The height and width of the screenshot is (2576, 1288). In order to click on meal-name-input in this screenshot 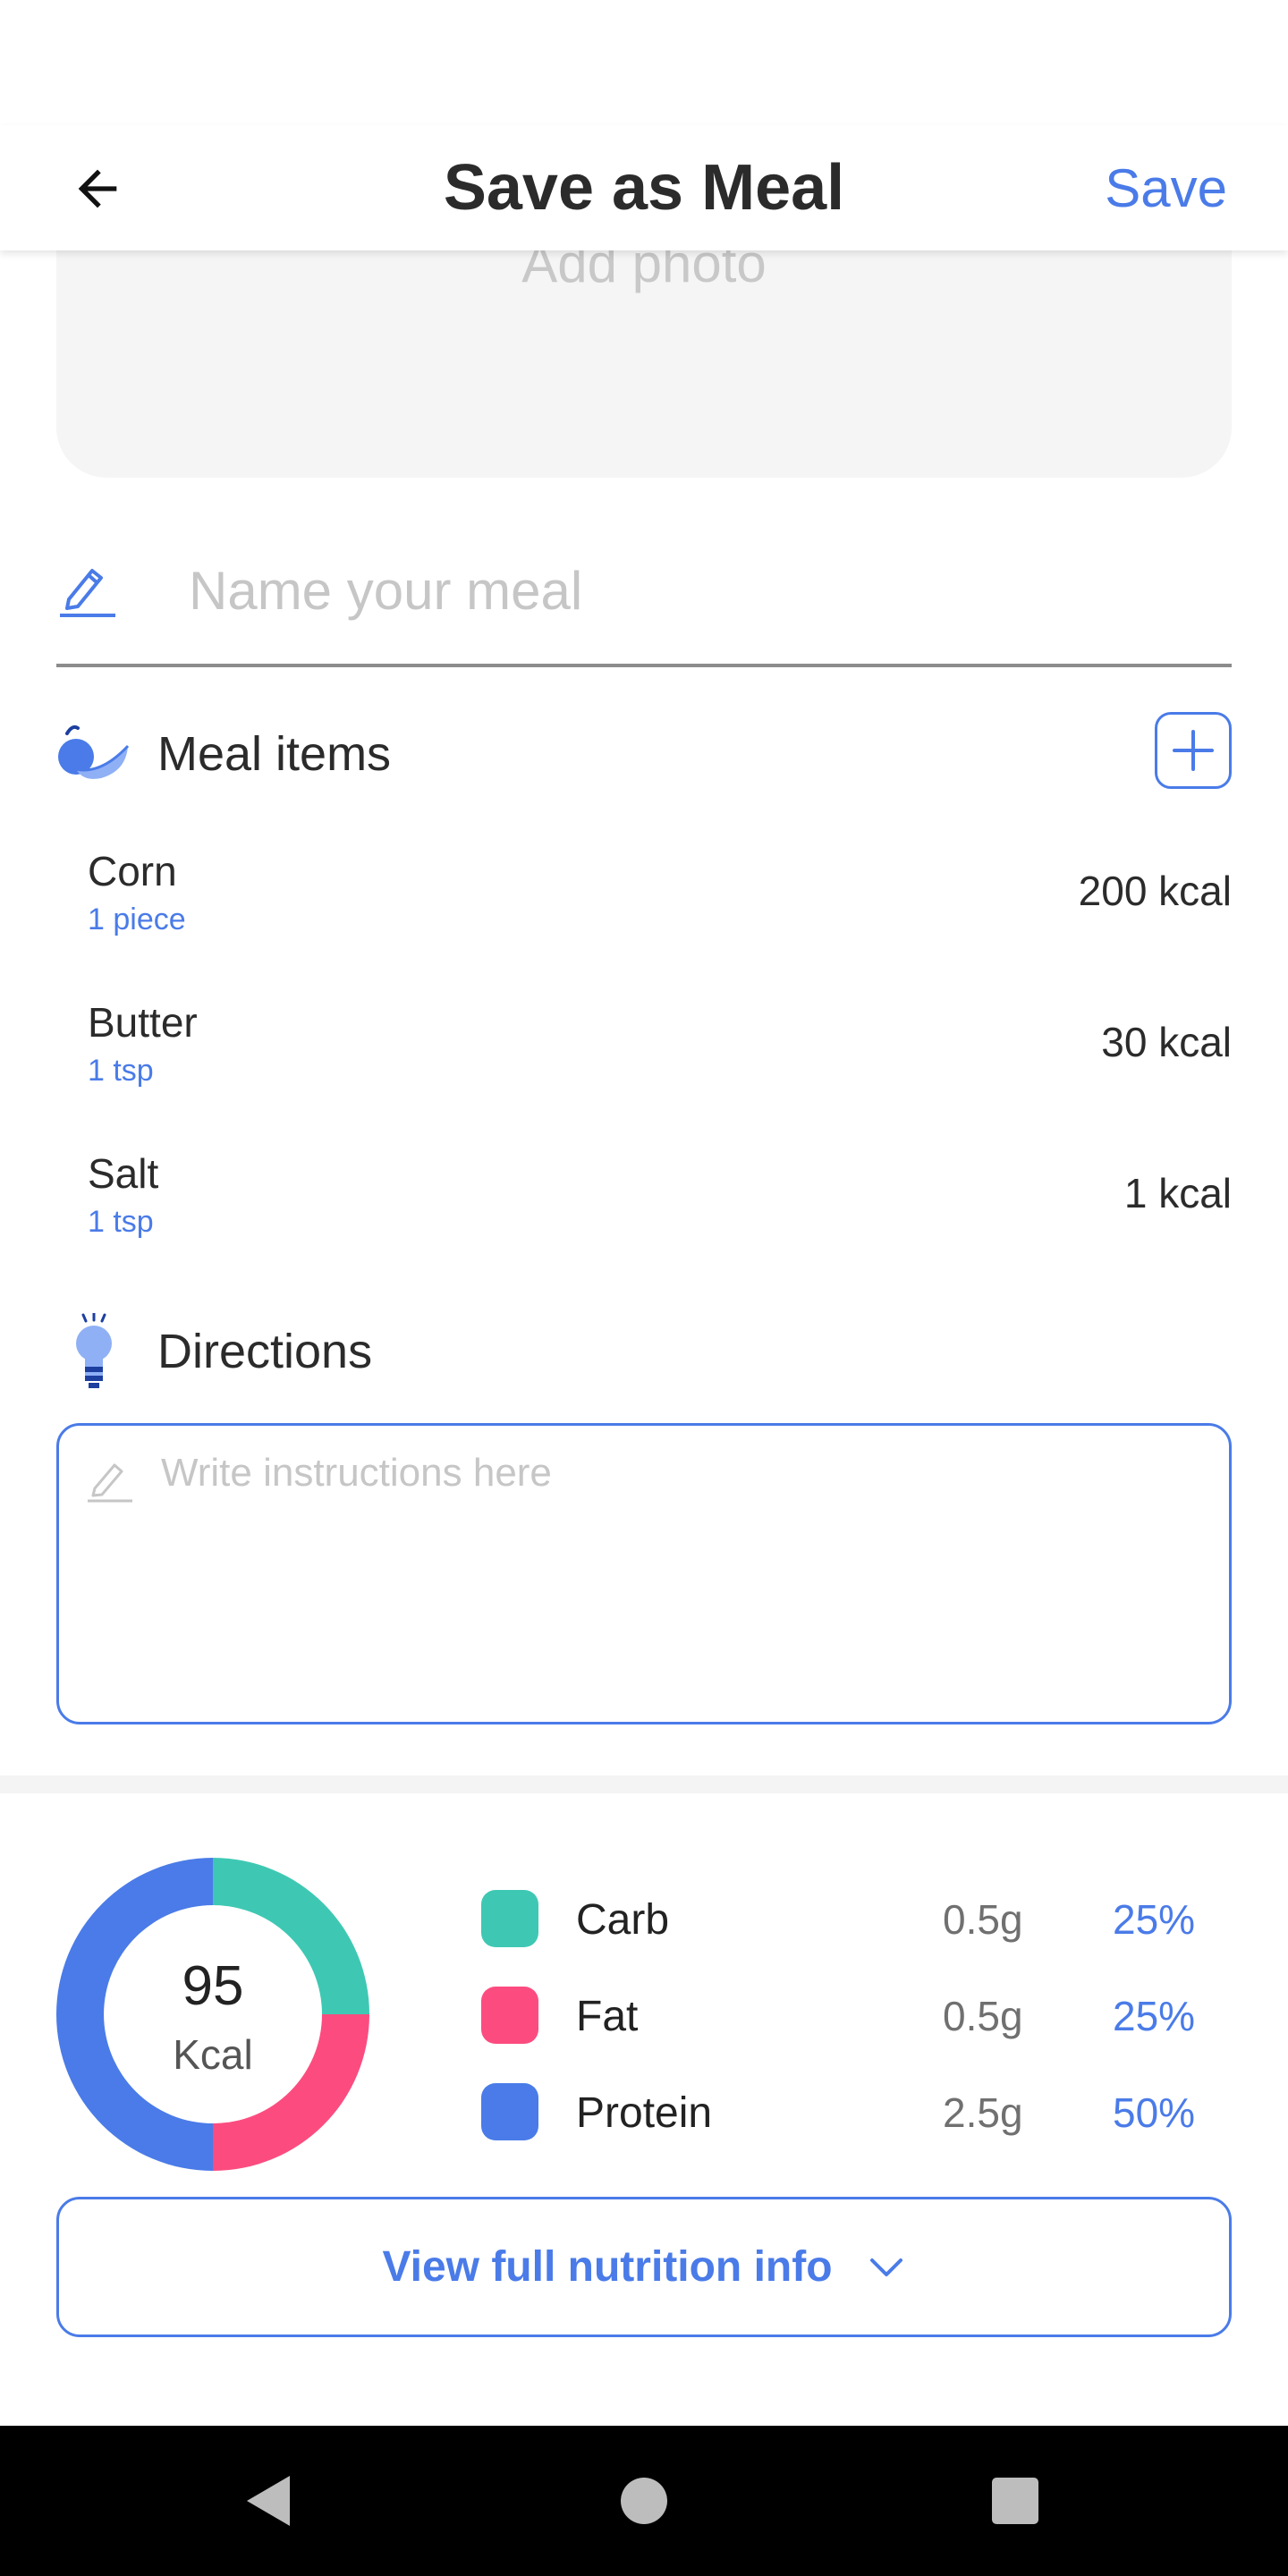, I will do `click(681, 590)`.